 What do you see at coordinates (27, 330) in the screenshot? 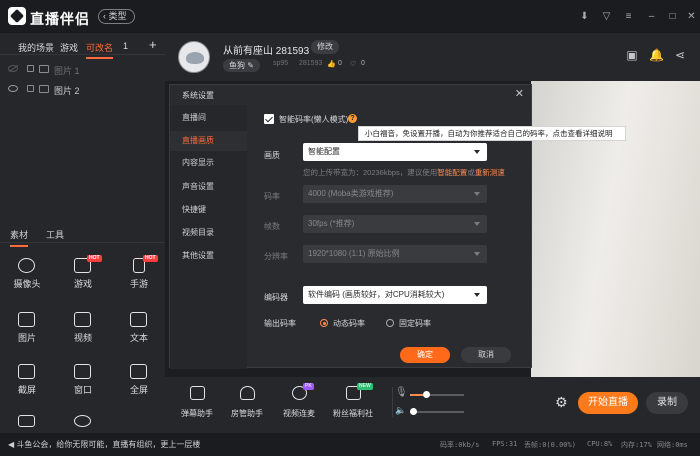
I see `tool-image: 图片` at bounding box center [27, 330].